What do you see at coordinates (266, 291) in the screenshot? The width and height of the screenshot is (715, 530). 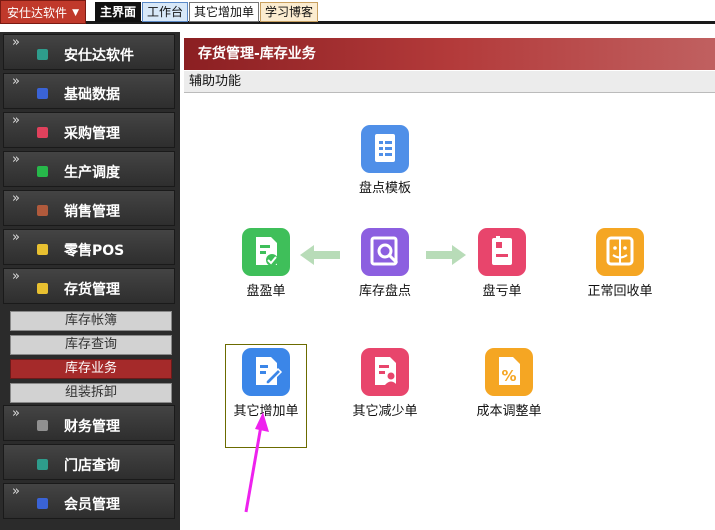 I see `tile-label: 盘盈单` at bounding box center [266, 291].